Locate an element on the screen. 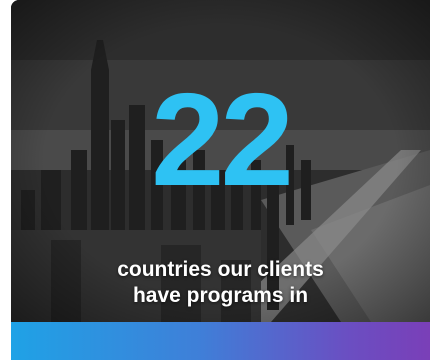 The width and height of the screenshot is (430, 360). stat-number: 22 is located at coordinates (222, 139).